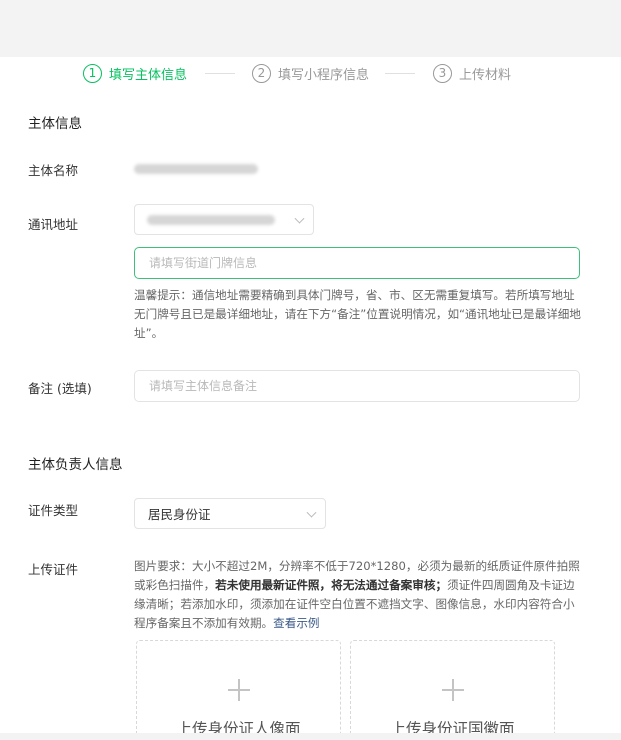 The image size is (621, 740). What do you see at coordinates (261, 73) in the screenshot?
I see `step-number: 2` at bounding box center [261, 73].